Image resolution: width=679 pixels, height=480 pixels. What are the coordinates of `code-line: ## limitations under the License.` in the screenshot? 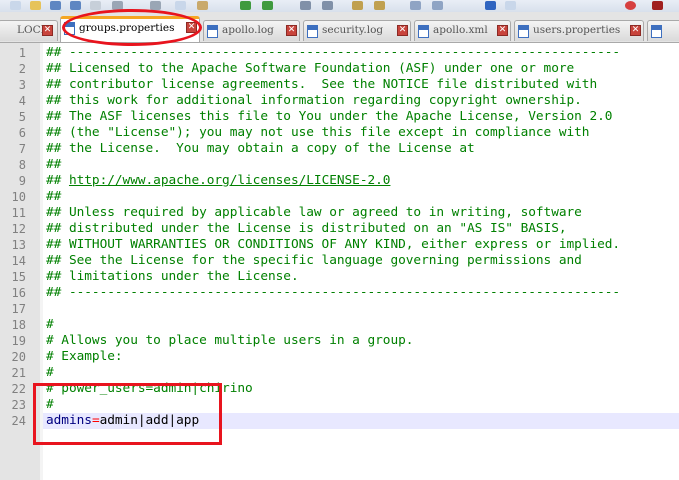 It's located at (172, 277).